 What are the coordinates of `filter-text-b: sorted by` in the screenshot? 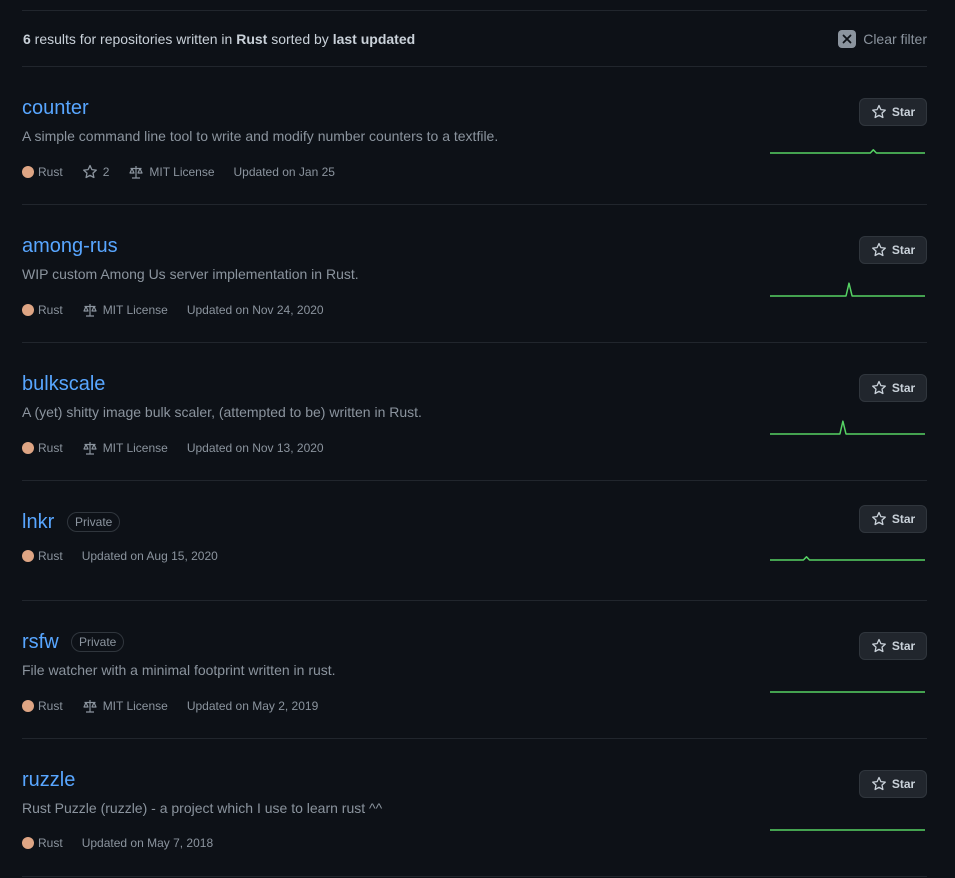 It's located at (300, 39).